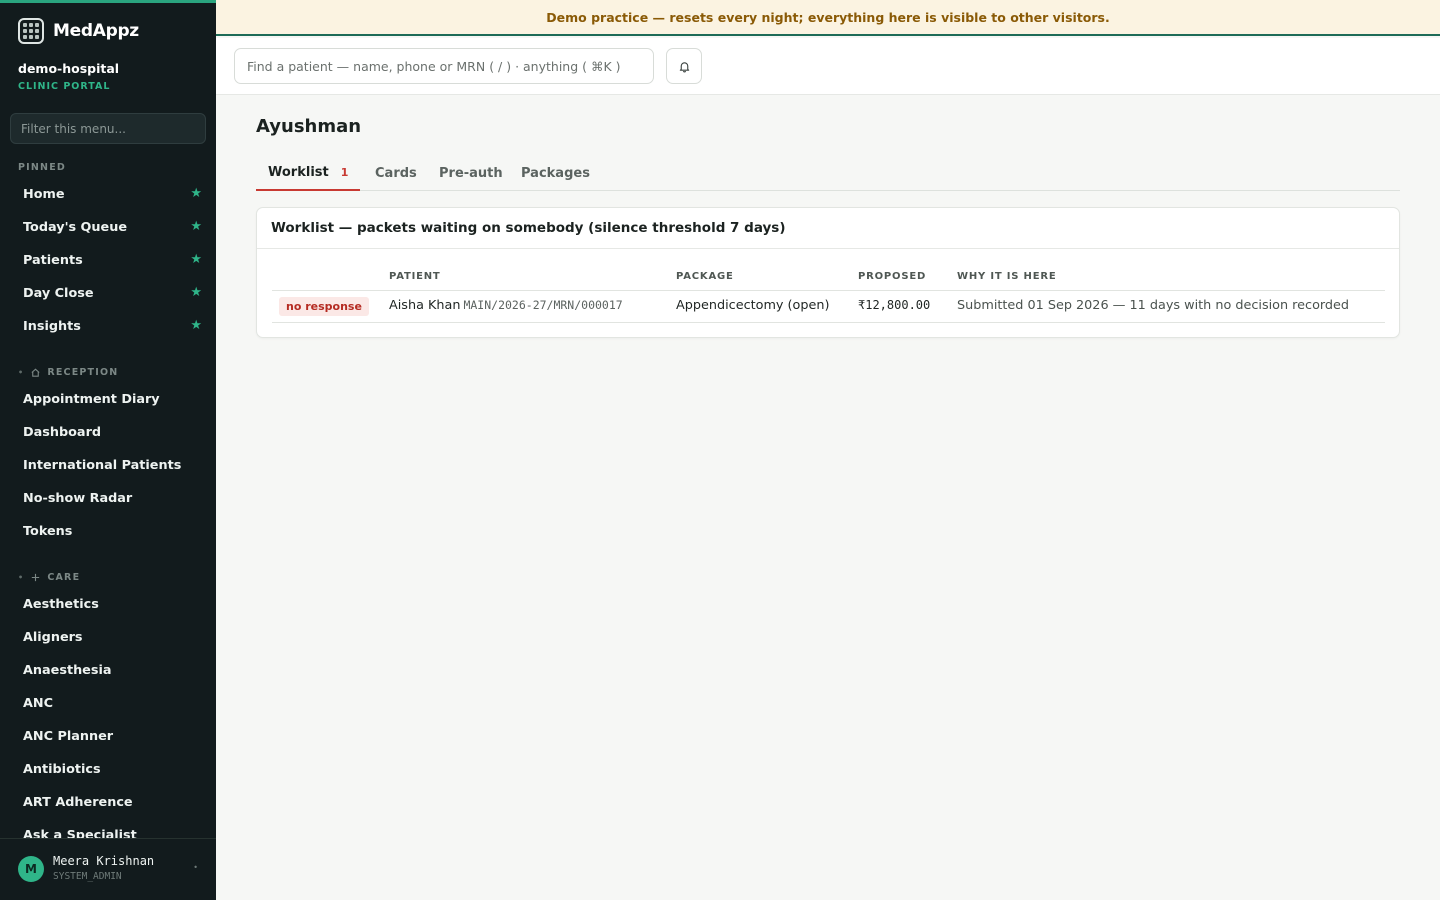 The height and width of the screenshot is (900, 1440). Describe the element at coordinates (108, 531) in the screenshot. I see `sidebar-item-tokens: Tokens` at that location.